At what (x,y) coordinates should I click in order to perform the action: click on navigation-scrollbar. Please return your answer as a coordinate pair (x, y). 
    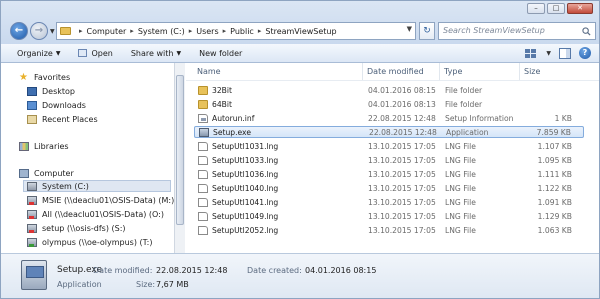
    Looking at the image, I should click on (179, 158).